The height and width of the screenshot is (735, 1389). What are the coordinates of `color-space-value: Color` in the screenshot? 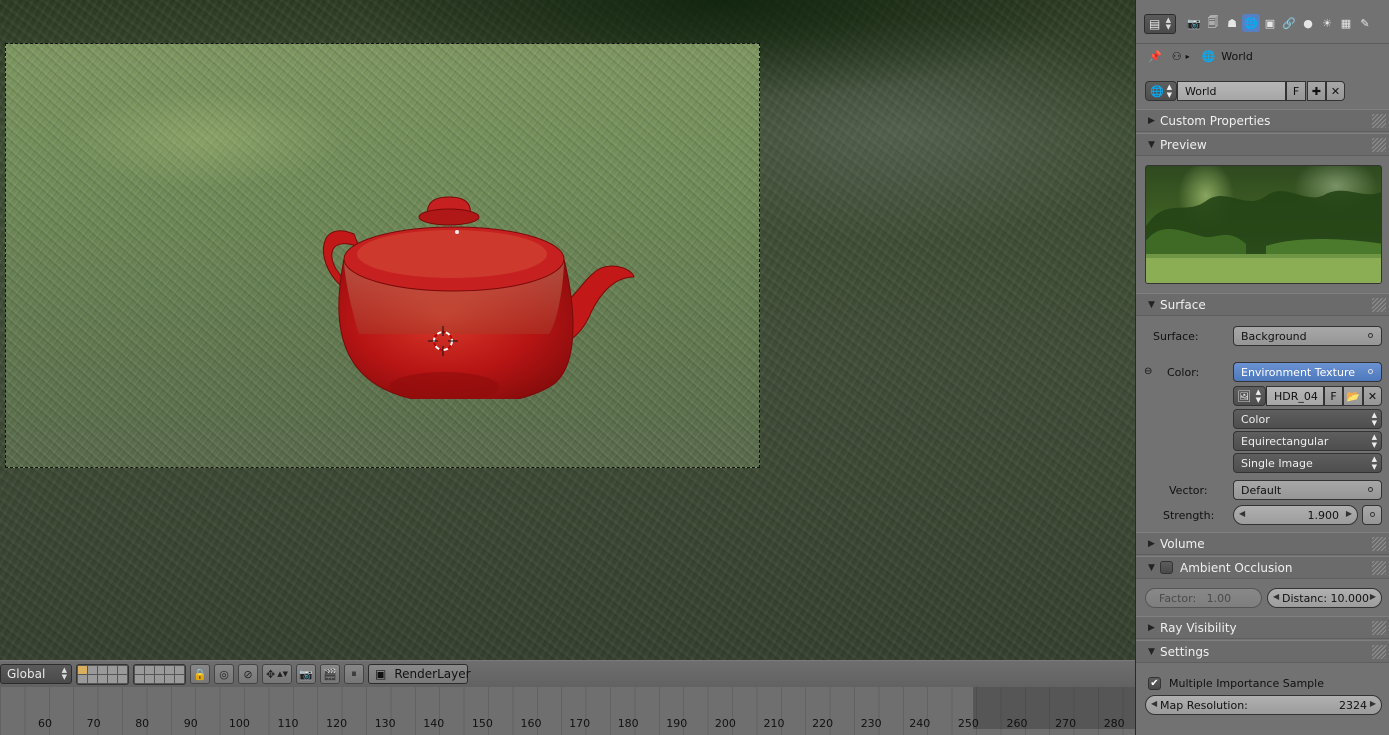 It's located at (1255, 419).